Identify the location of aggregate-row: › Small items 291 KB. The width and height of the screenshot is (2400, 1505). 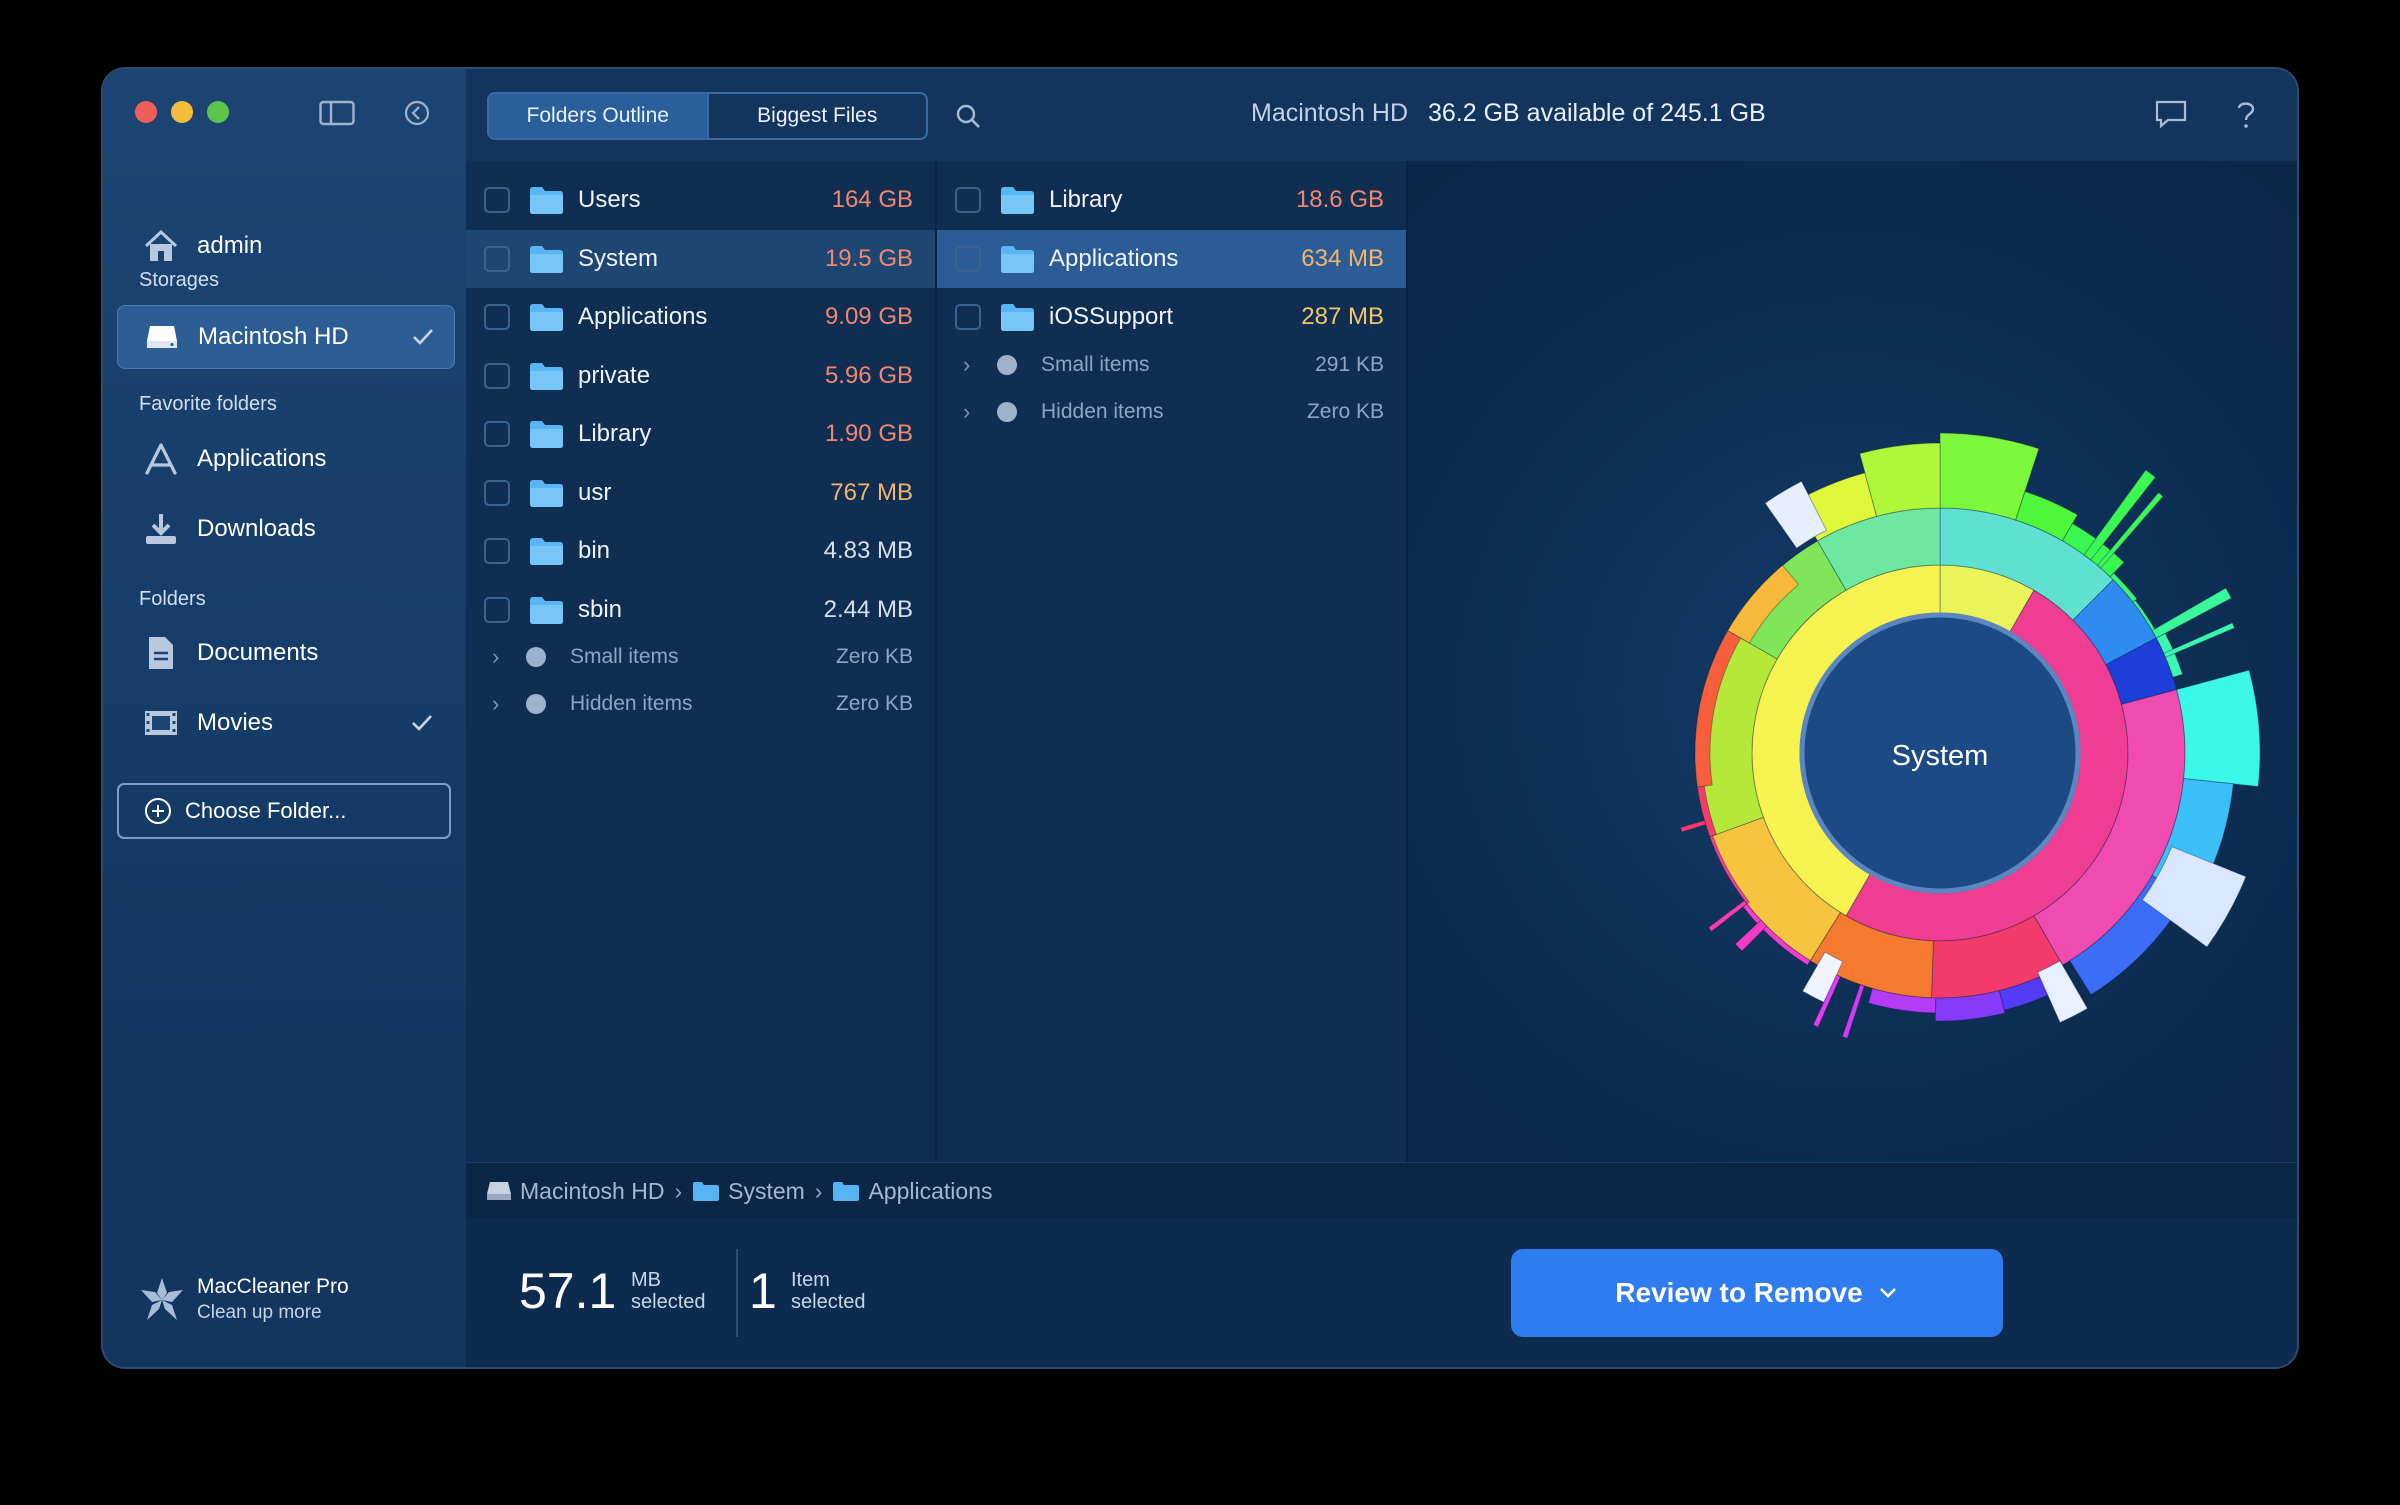
(1171, 365).